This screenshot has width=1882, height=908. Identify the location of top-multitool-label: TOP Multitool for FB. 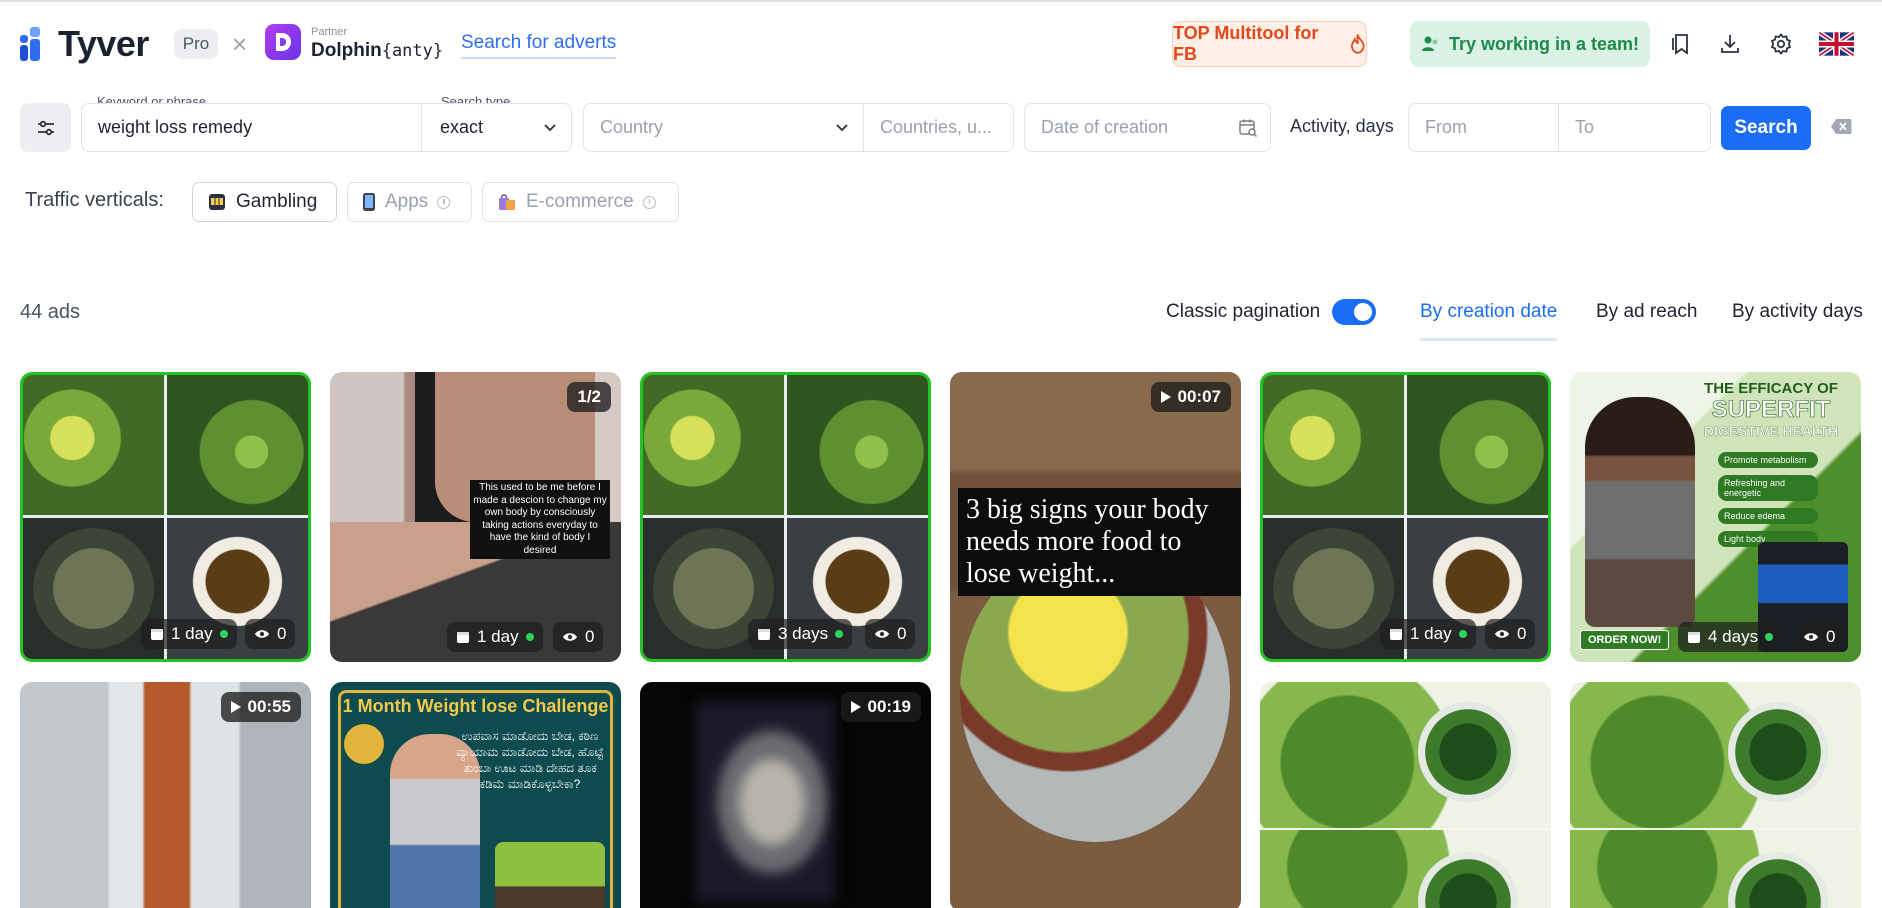
(1246, 43).